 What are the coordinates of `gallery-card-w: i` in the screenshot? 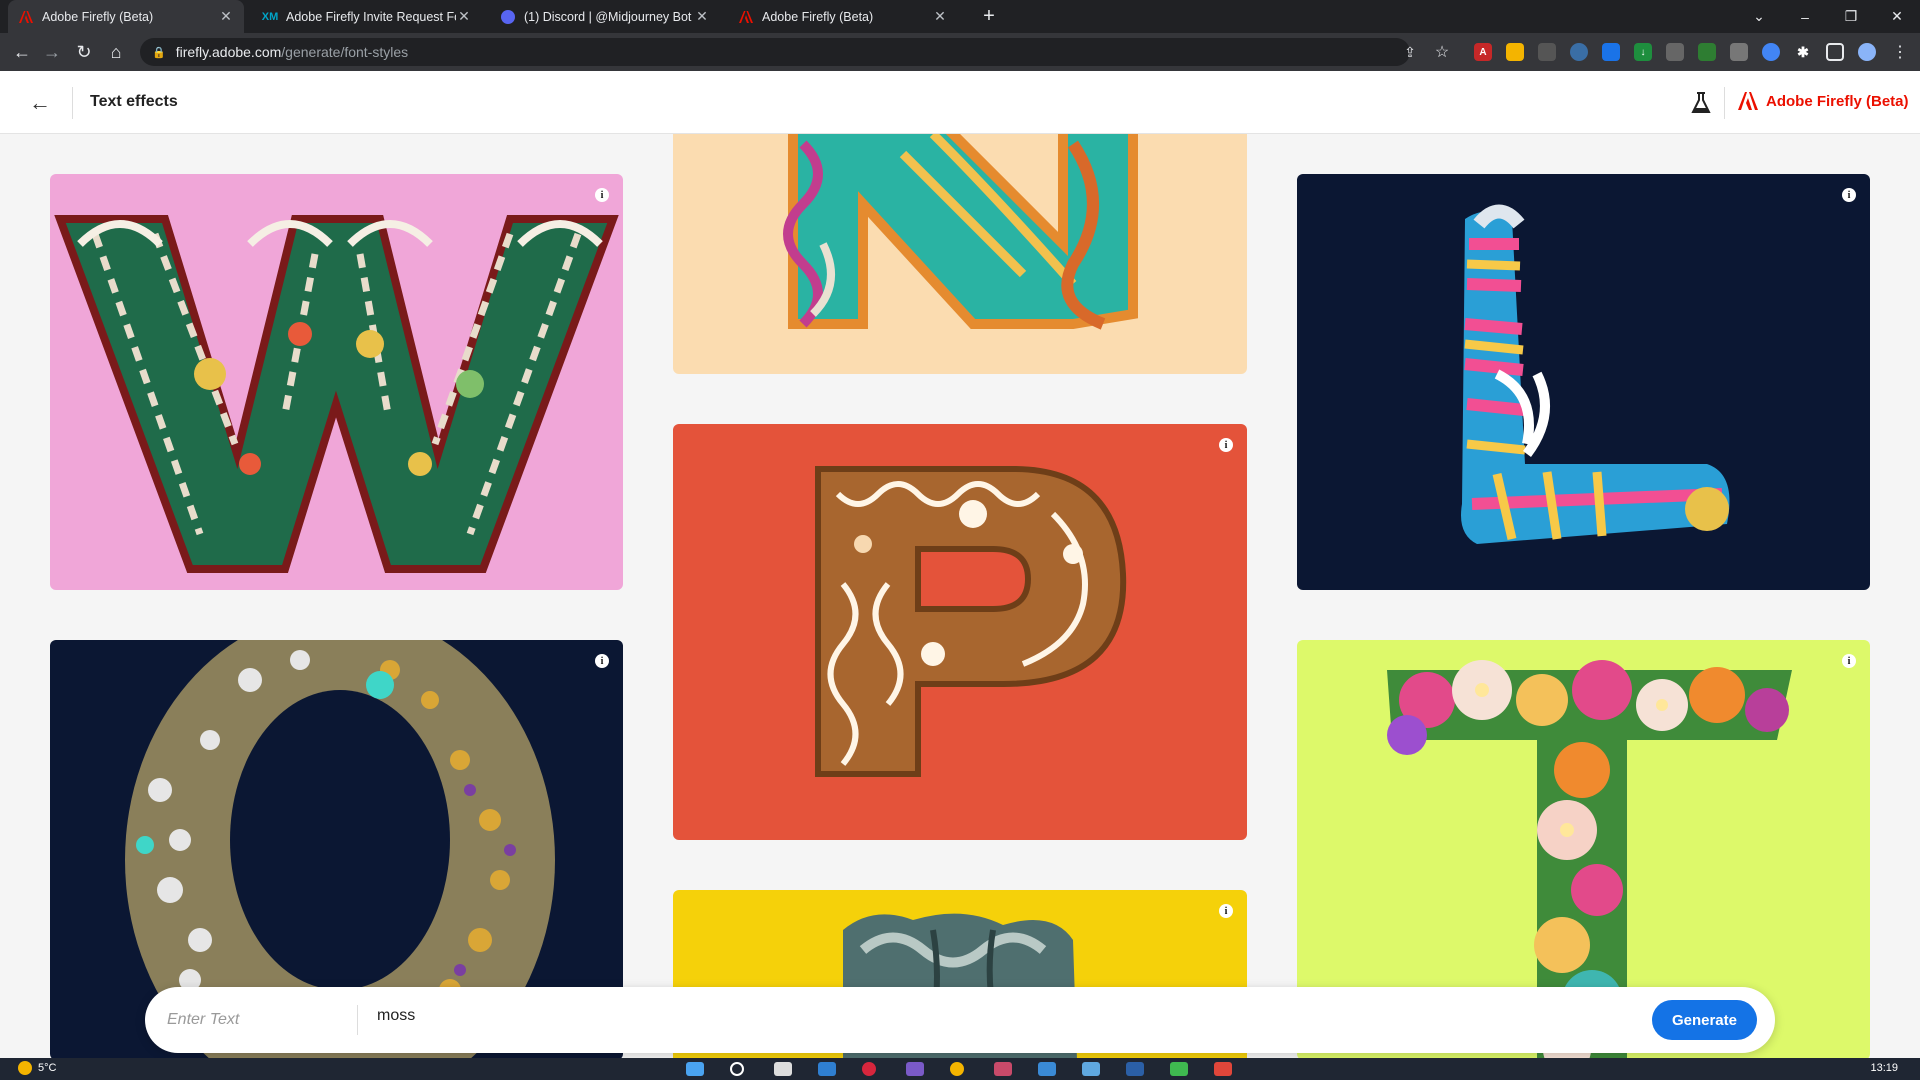 It's located at (336, 382).